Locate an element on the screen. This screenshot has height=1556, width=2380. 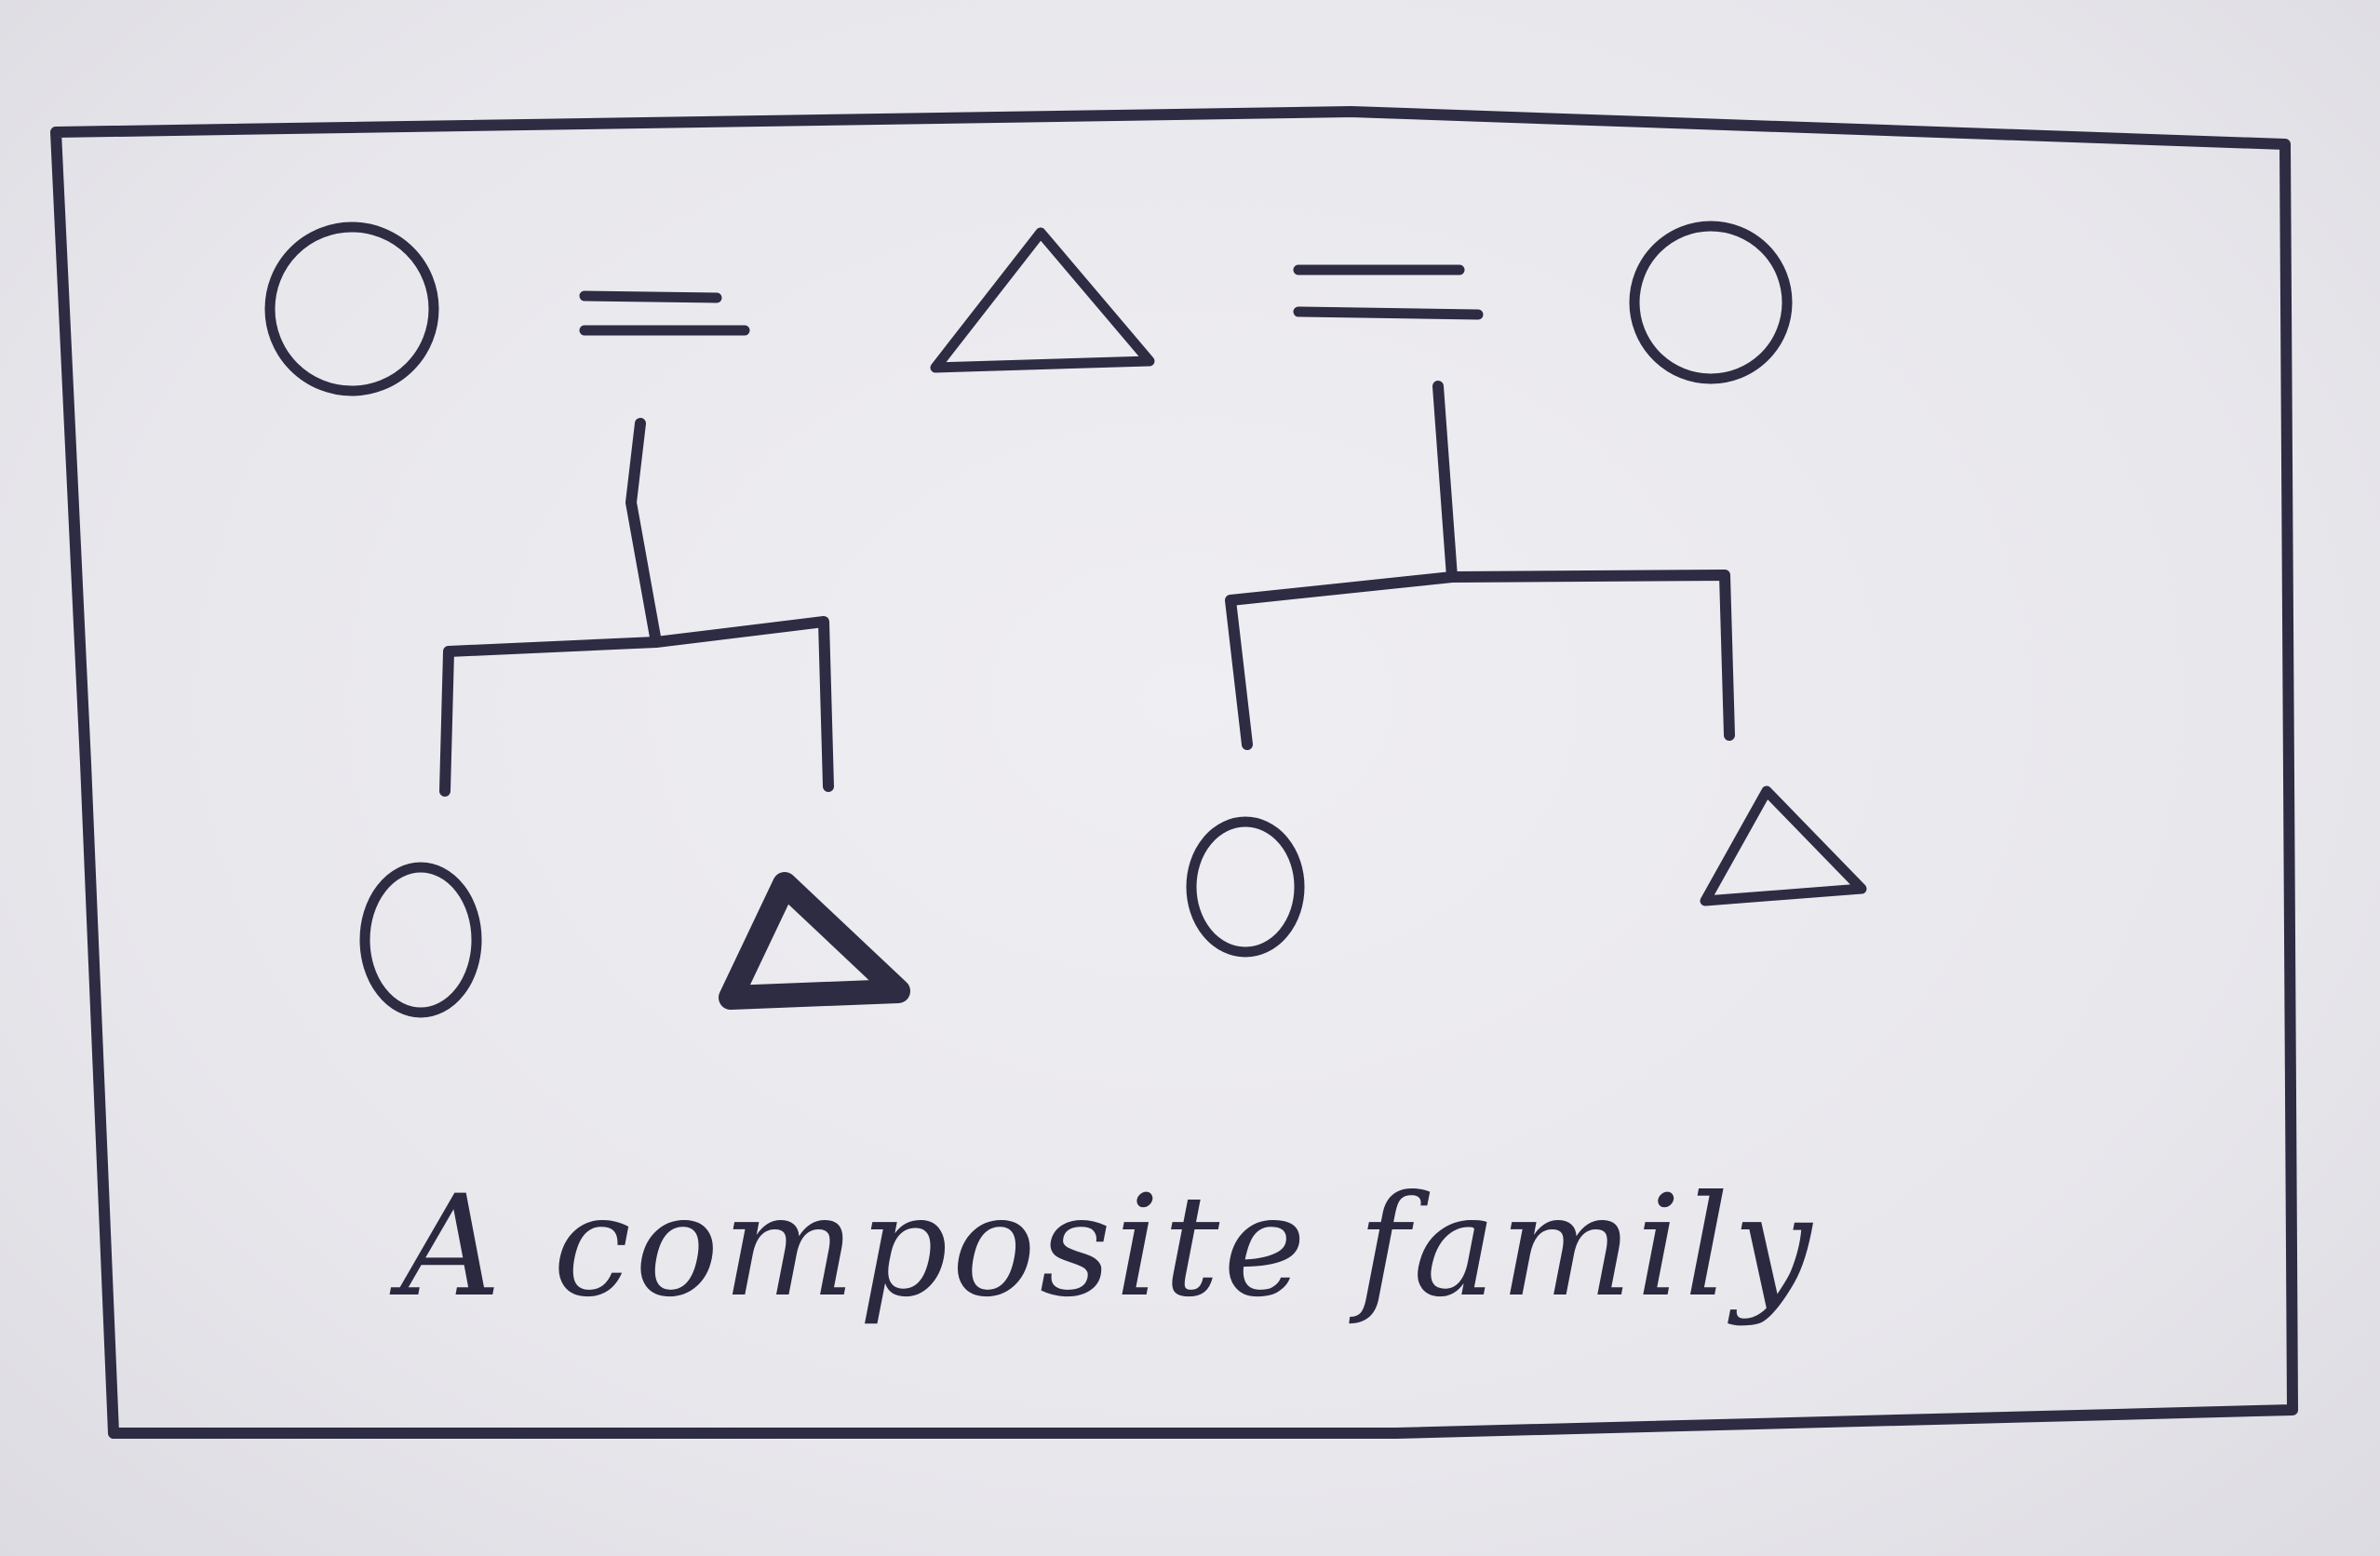
wife-1-circle is located at coordinates (351, 308).